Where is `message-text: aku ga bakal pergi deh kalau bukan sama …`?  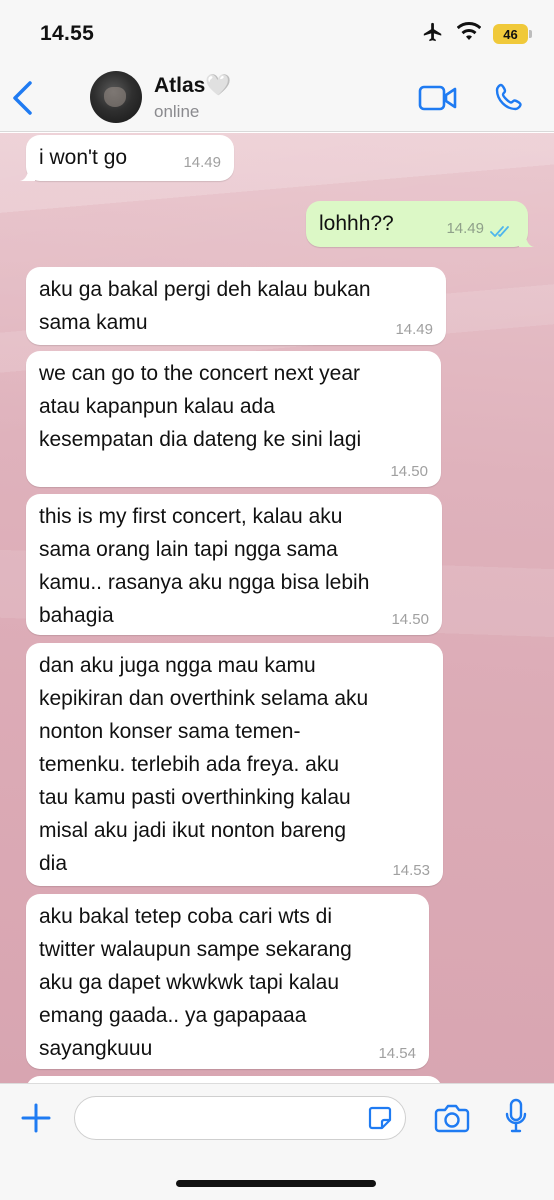
message-text: aku ga bakal pergi deh kalau bukan sama … is located at coordinates (205, 306).